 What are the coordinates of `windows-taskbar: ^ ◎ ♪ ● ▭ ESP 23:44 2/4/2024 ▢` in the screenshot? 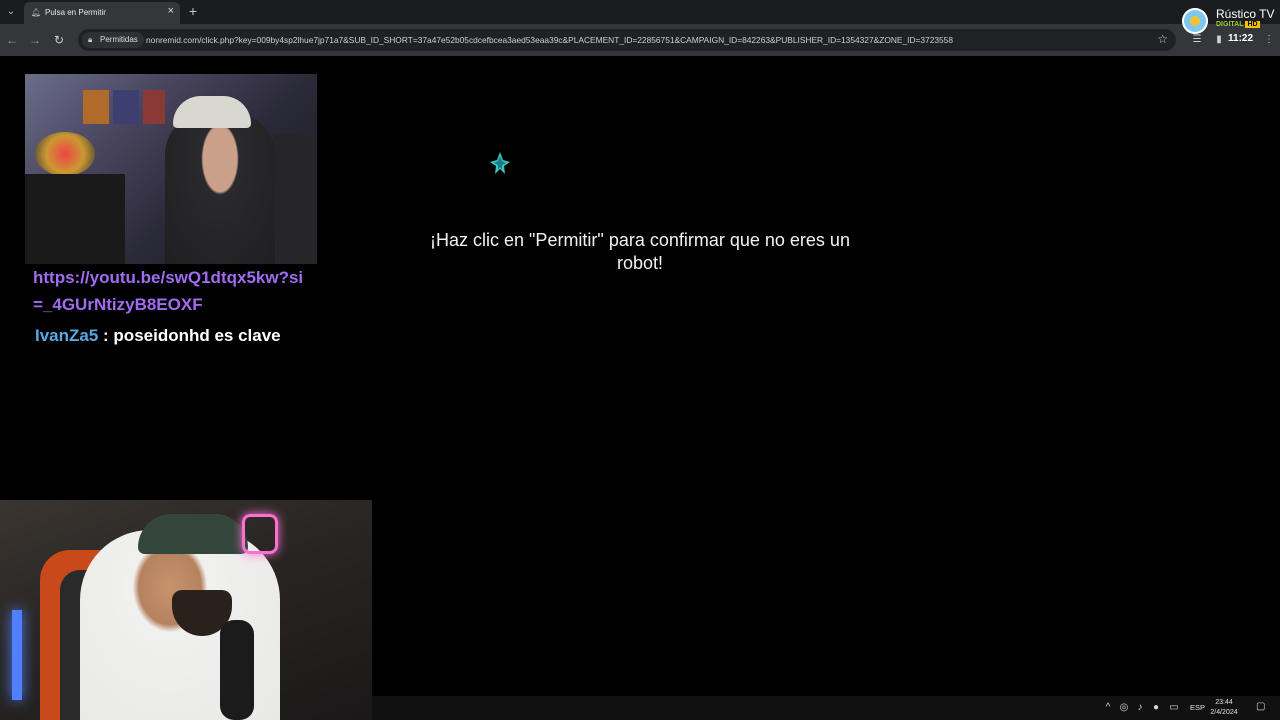 It's located at (826, 708).